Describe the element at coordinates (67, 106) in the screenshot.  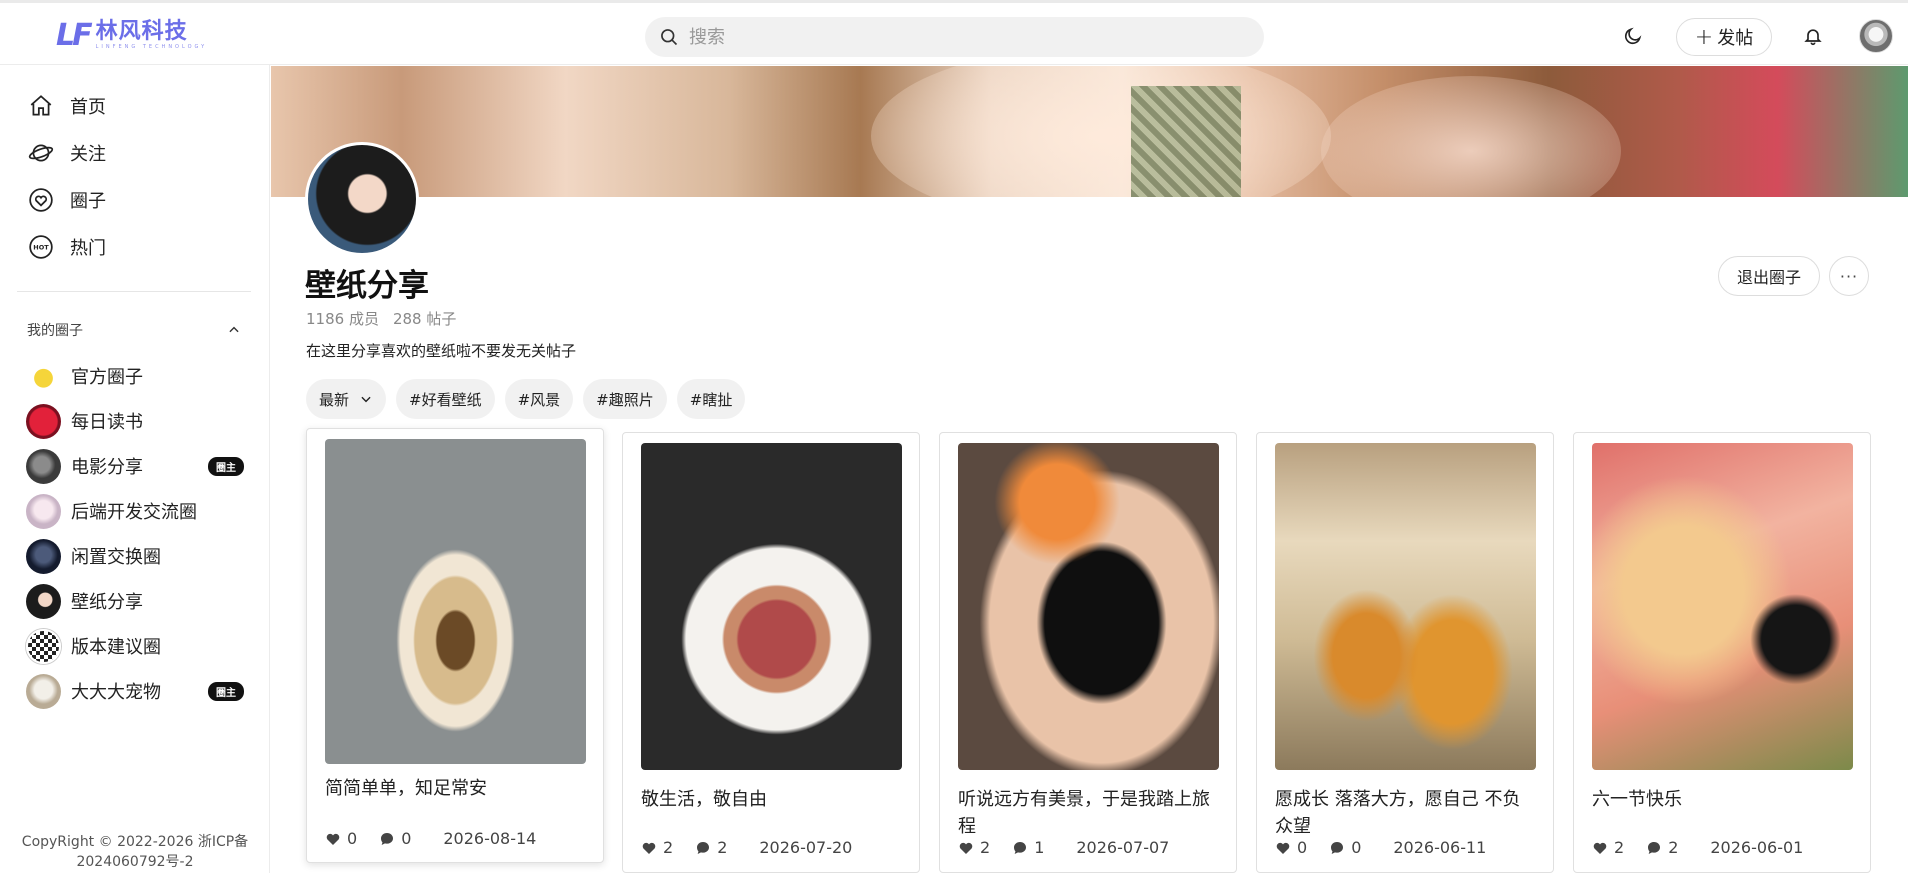
I see `sidebar-item-home: 首页` at that location.